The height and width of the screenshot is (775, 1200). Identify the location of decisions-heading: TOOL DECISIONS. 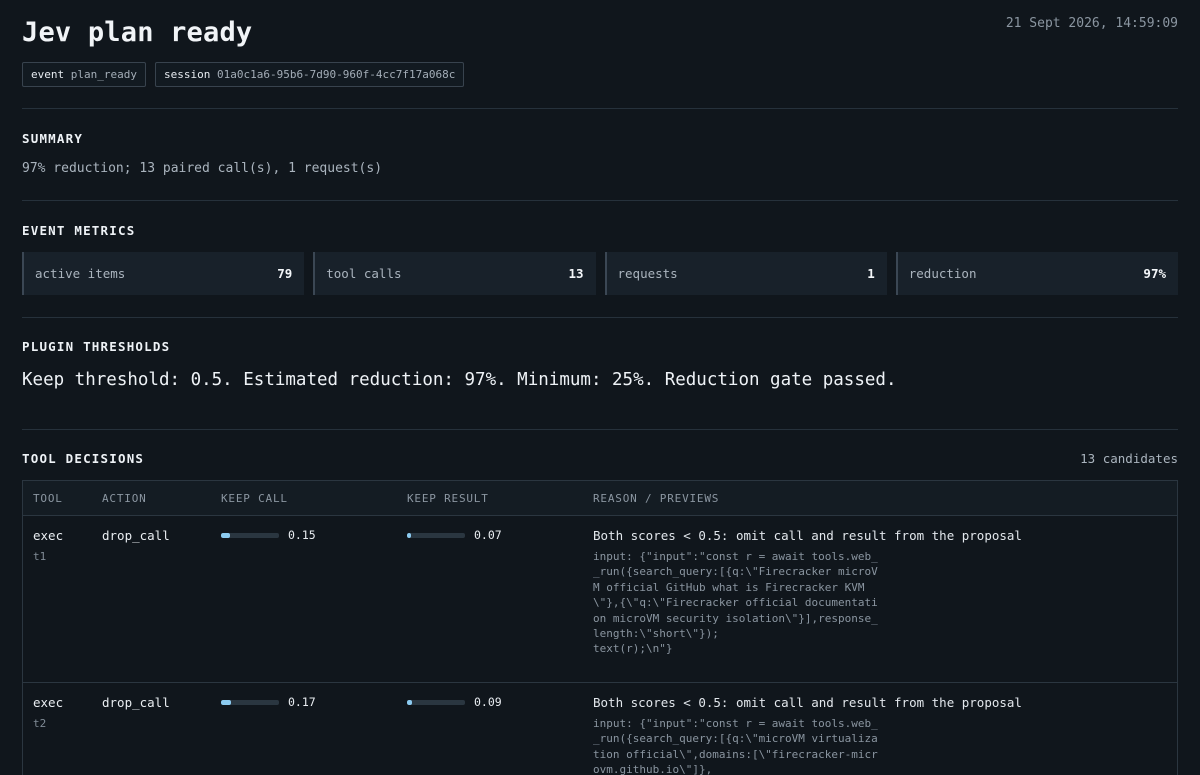
(83, 458).